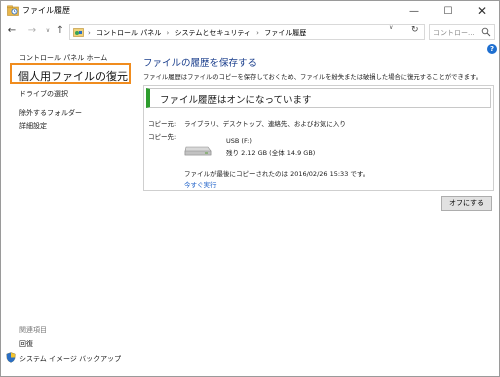 The height and width of the screenshot is (377, 500). I want to click on copy-to-label: コピー先:, so click(162, 137).